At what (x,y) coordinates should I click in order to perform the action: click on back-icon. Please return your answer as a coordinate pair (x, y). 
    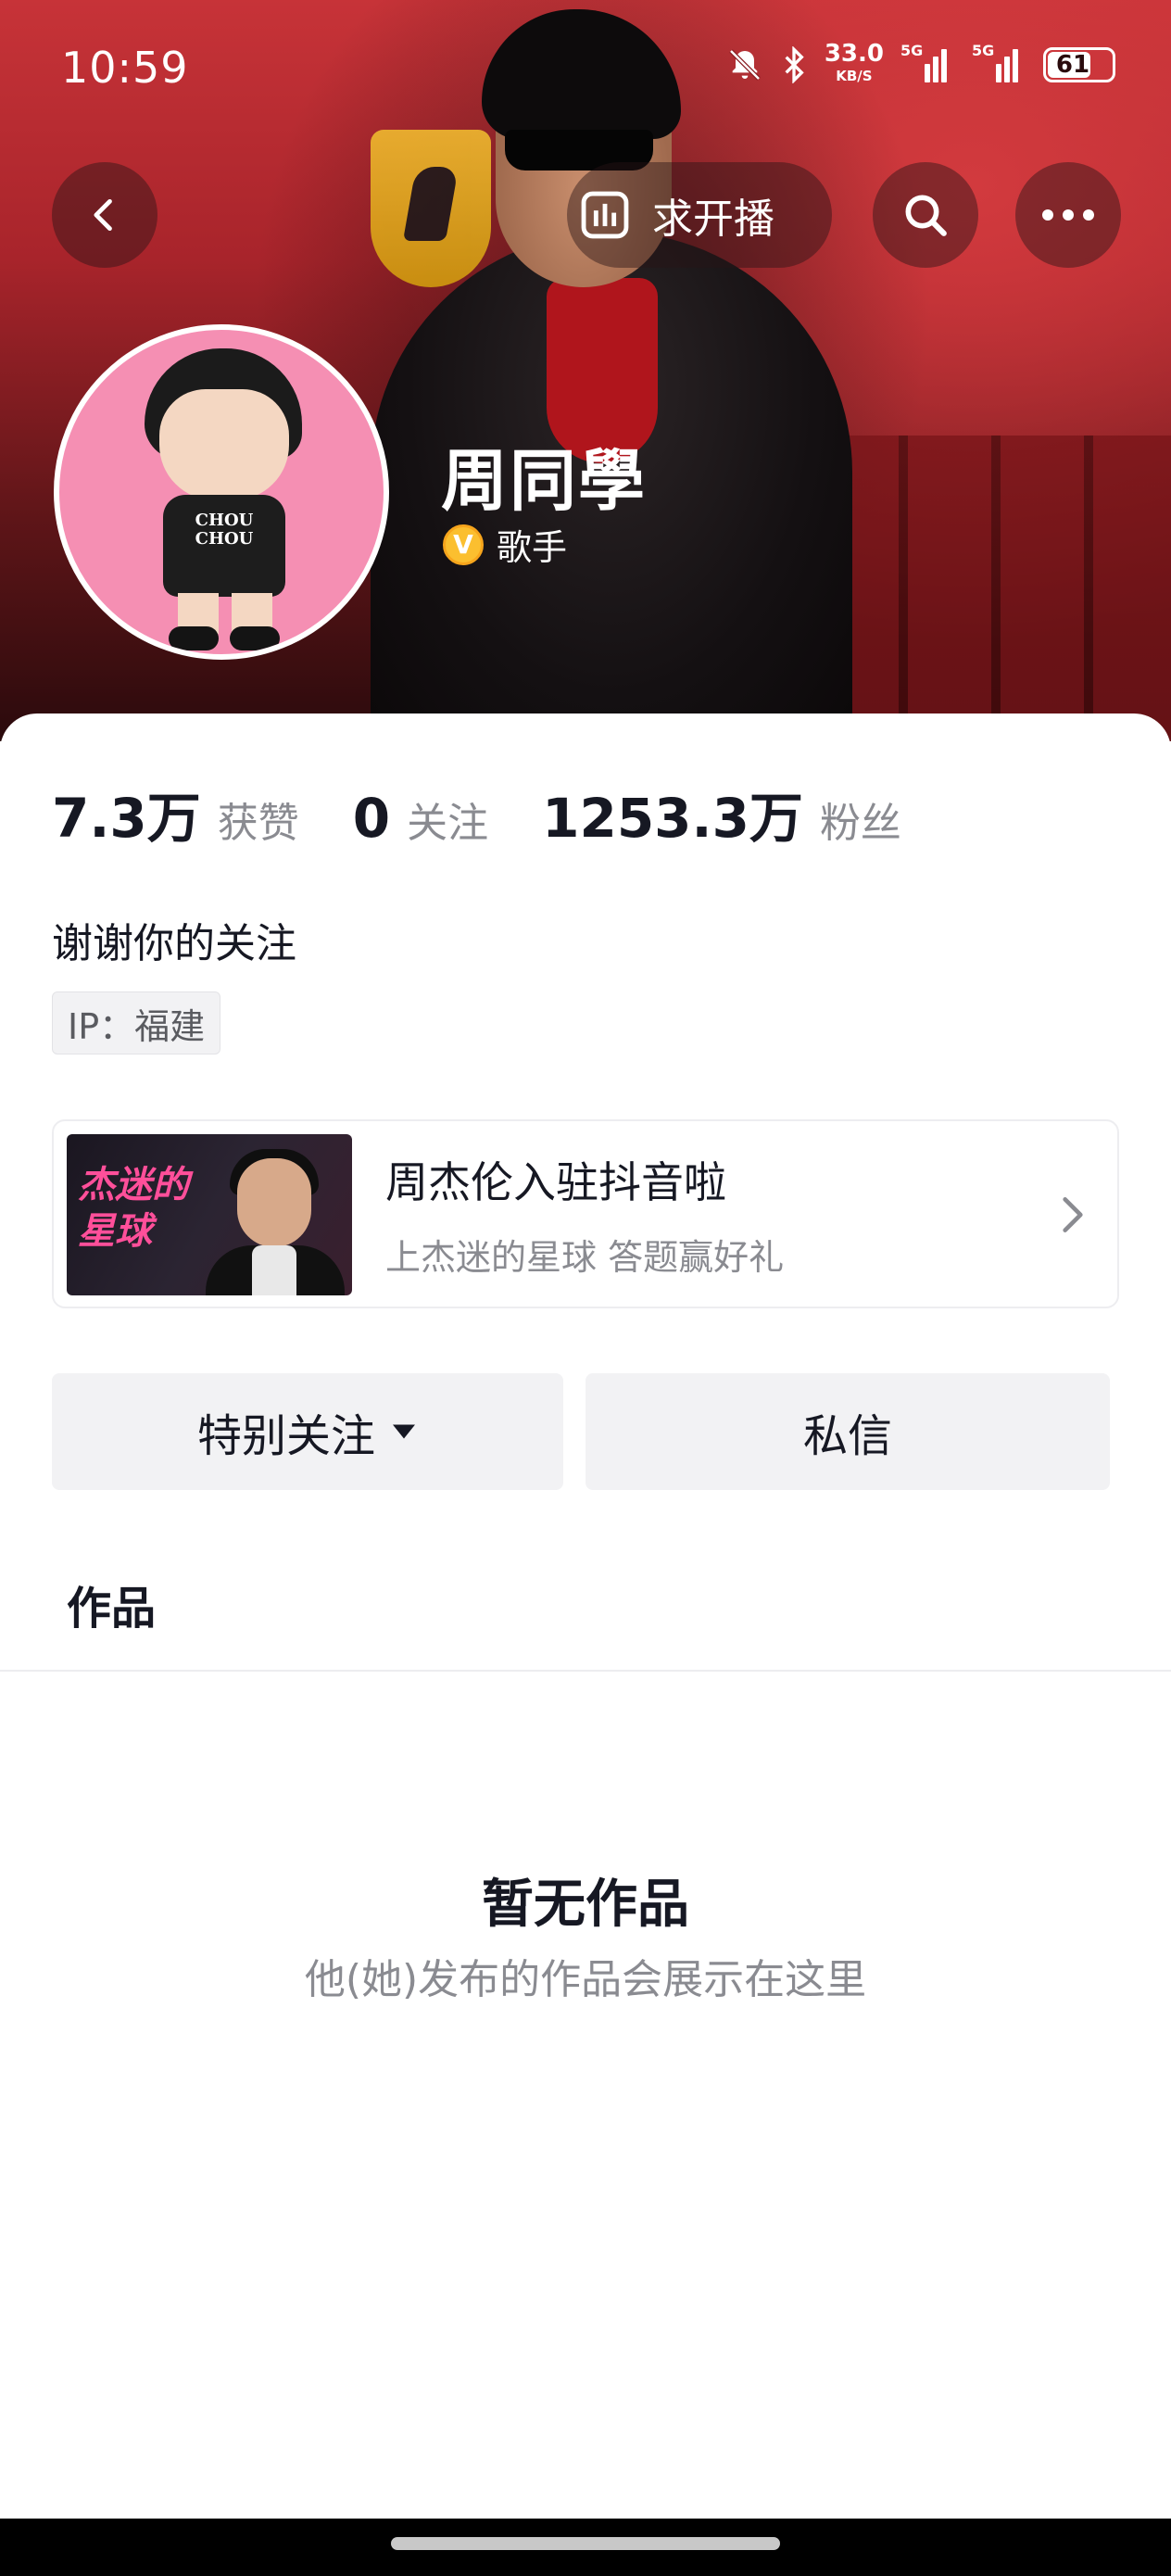
    Looking at the image, I should click on (103, 215).